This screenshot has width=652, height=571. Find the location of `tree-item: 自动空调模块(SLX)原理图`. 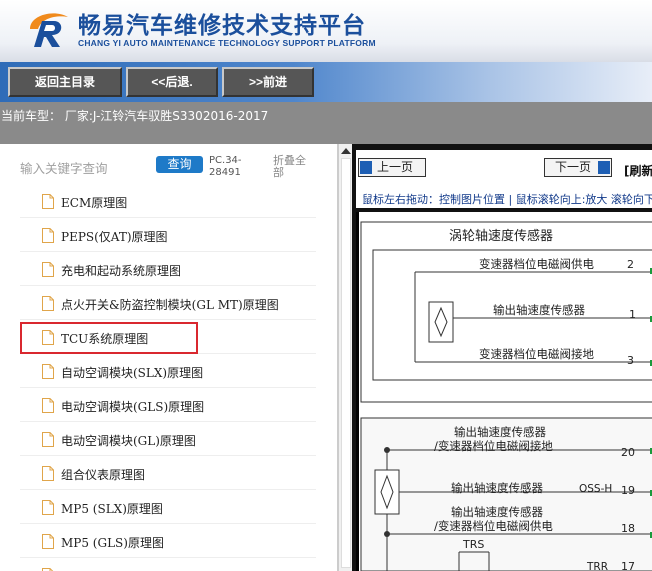

tree-item: 自动空调模块(SLX)原理图 is located at coordinates (168, 371).